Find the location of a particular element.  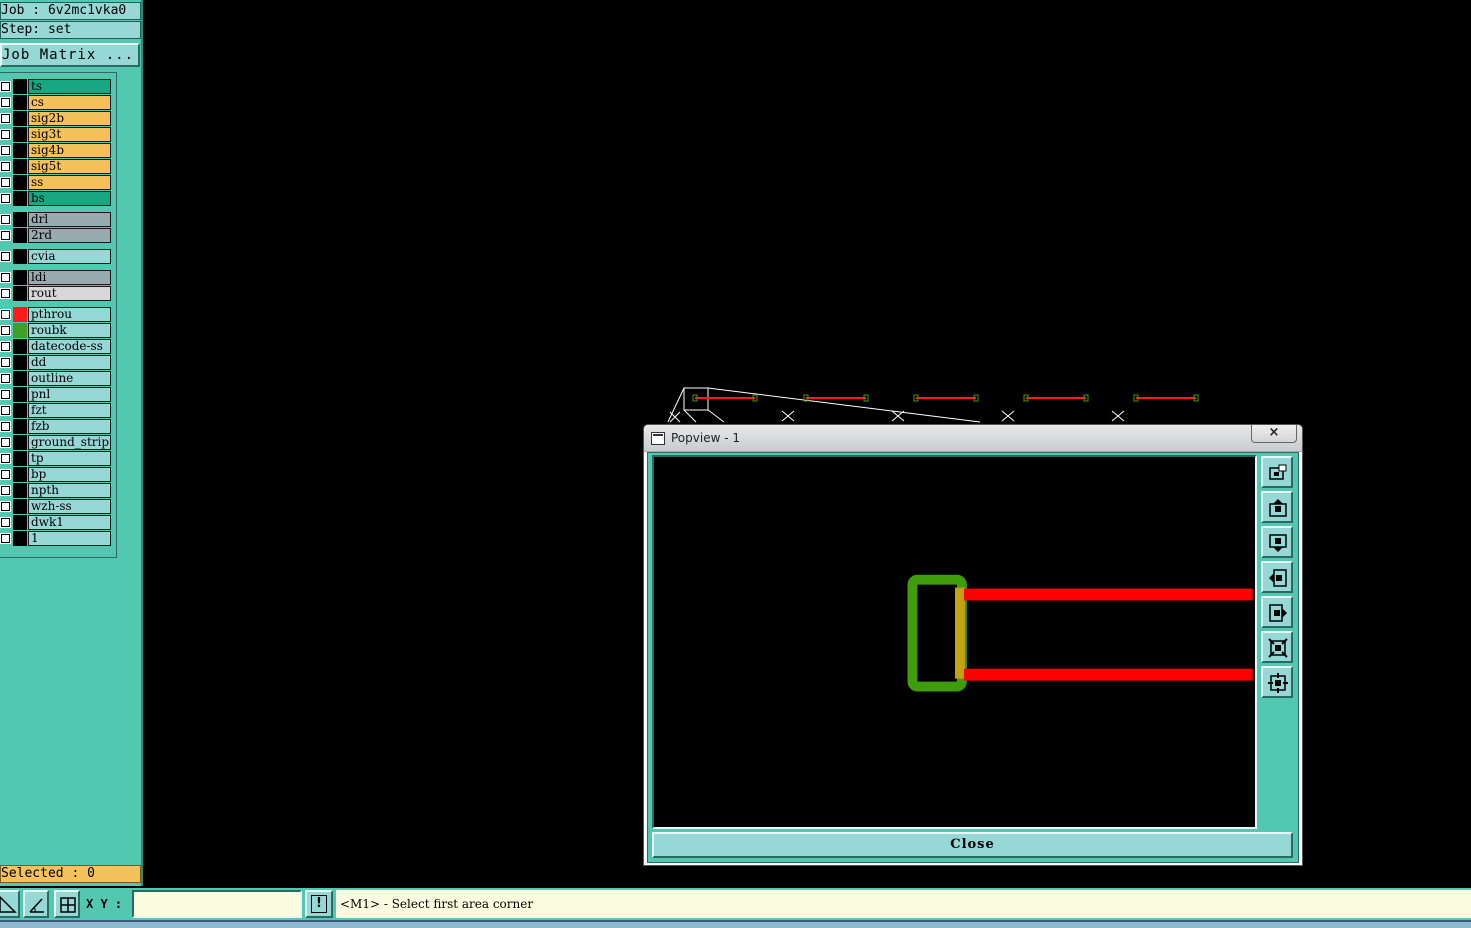

layer-name: ldi is located at coordinates (69, 277).